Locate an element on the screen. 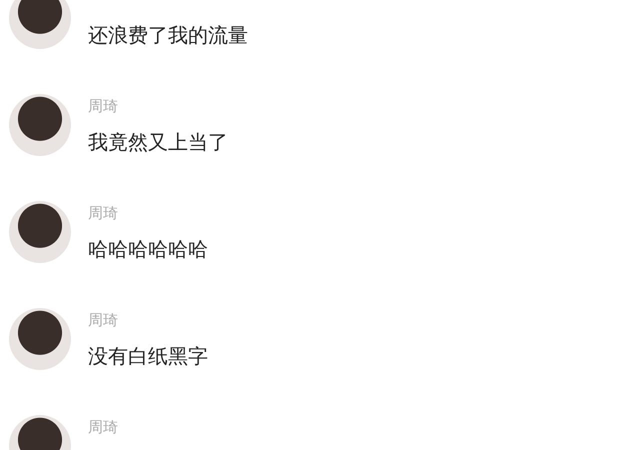 The height and width of the screenshot is (450, 640). message-text: 还浪费了我的流量 is located at coordinates (168, 35).